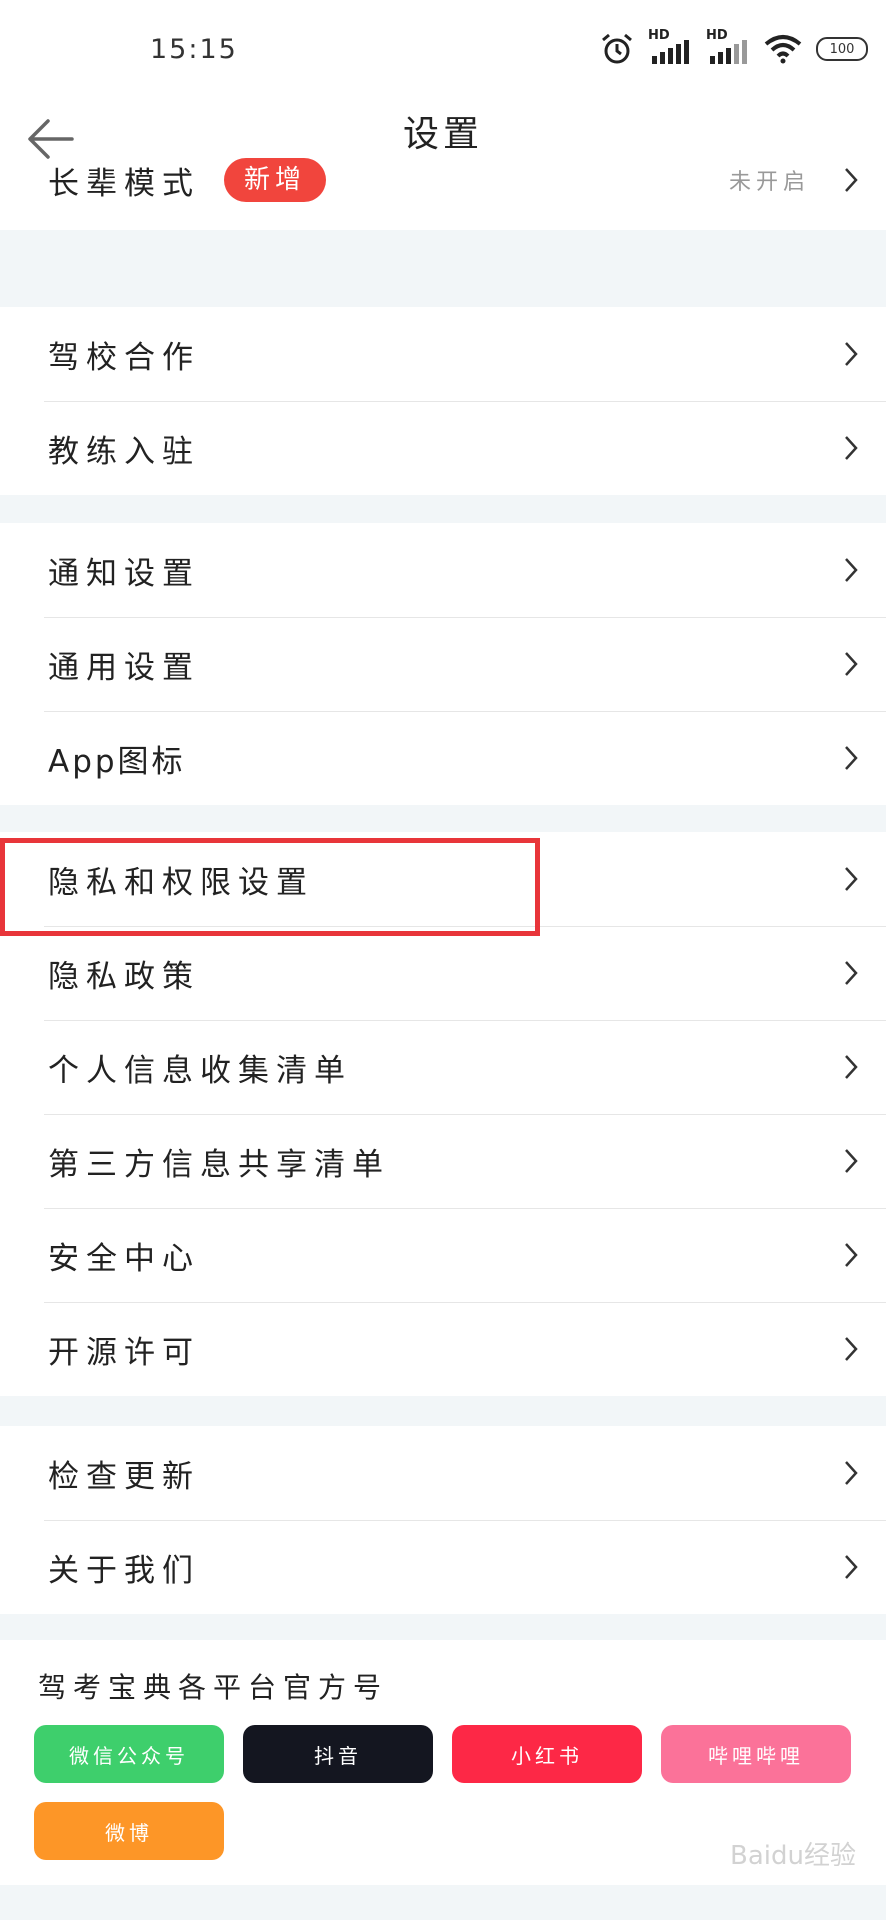  I want to click on baidu-watermark: Baidu经验, so click(793, 1856).